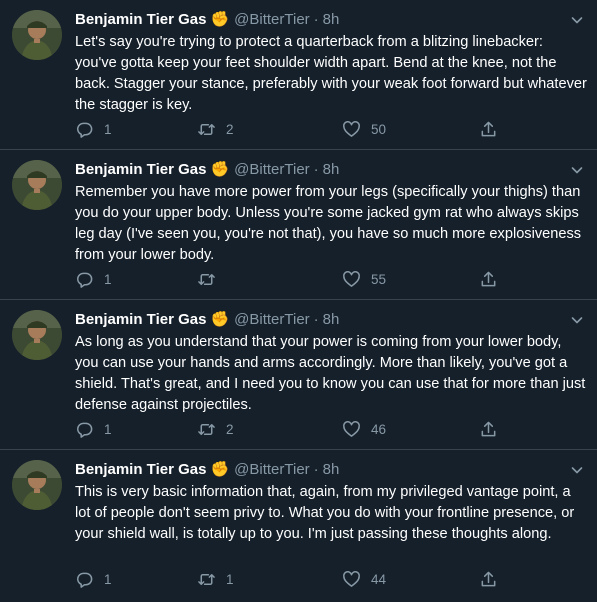 The height and width of the screenshot is (602, 597). What do you see at coordinates (379, 579) in the screenshot?
I see `like-count: 44` at bounding box center [379, 579].